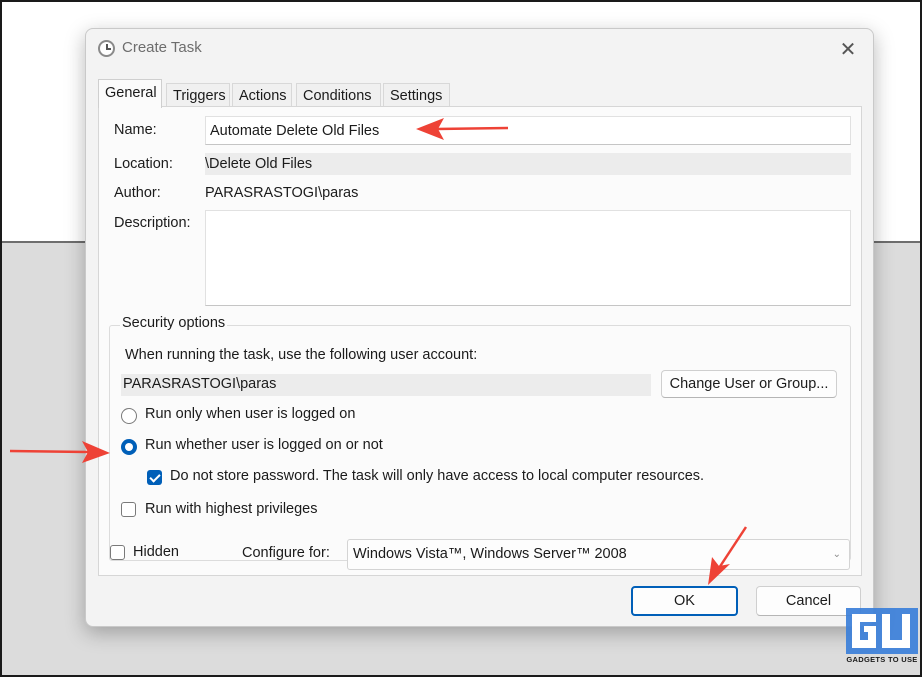  I want to click on name-label: Name:, so click(135, 130).